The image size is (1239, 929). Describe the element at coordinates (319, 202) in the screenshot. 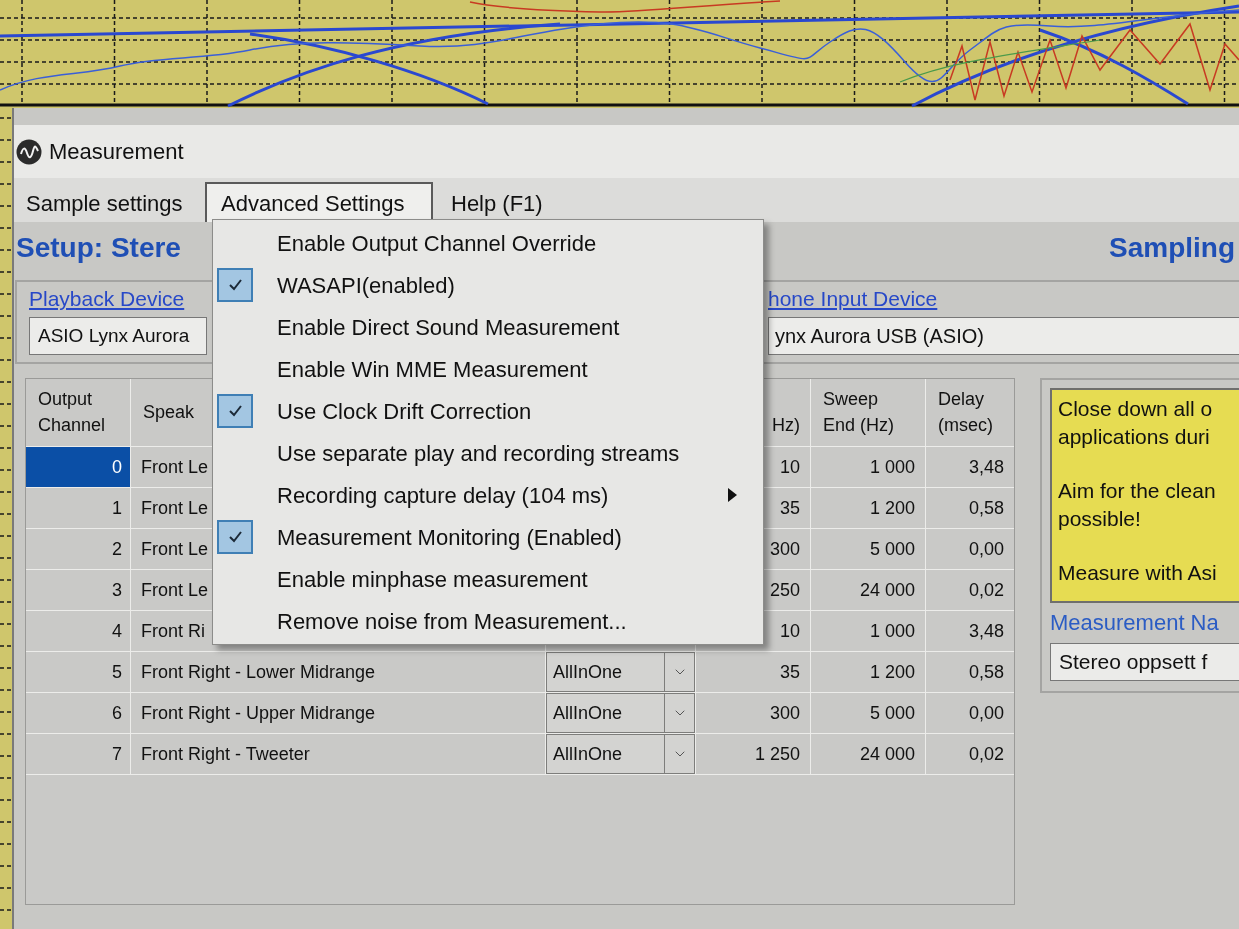

I see `menu-bar-item: Advanced Settings` at that location.